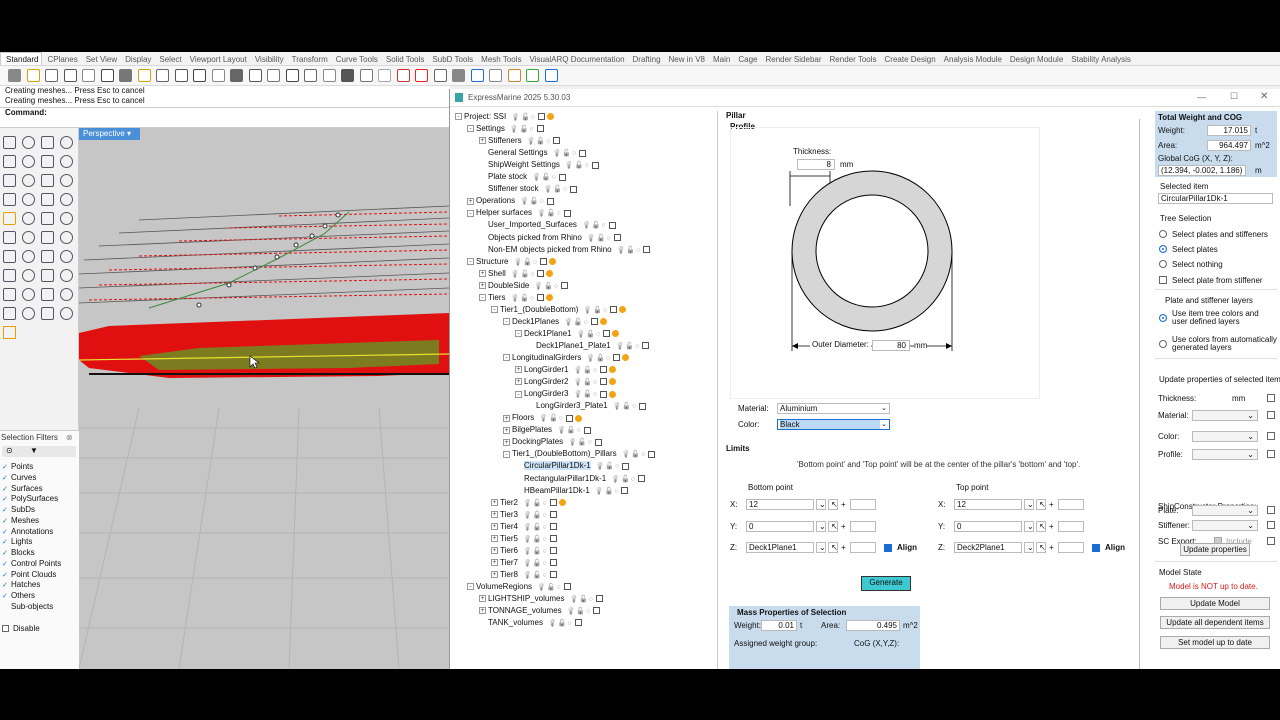  I want to click on top-y-input: 0, so click(988, 526).